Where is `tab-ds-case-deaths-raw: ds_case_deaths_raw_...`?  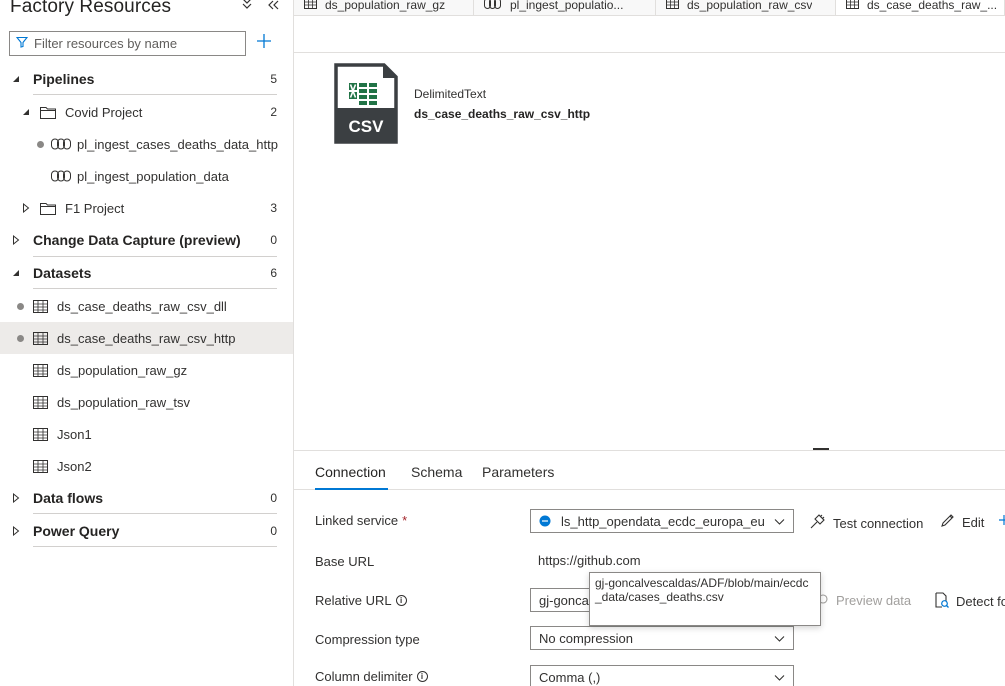 tab-ds-case-deaths-raw: ds_case_deaths_raw_... is located at coordinates (920, 7).